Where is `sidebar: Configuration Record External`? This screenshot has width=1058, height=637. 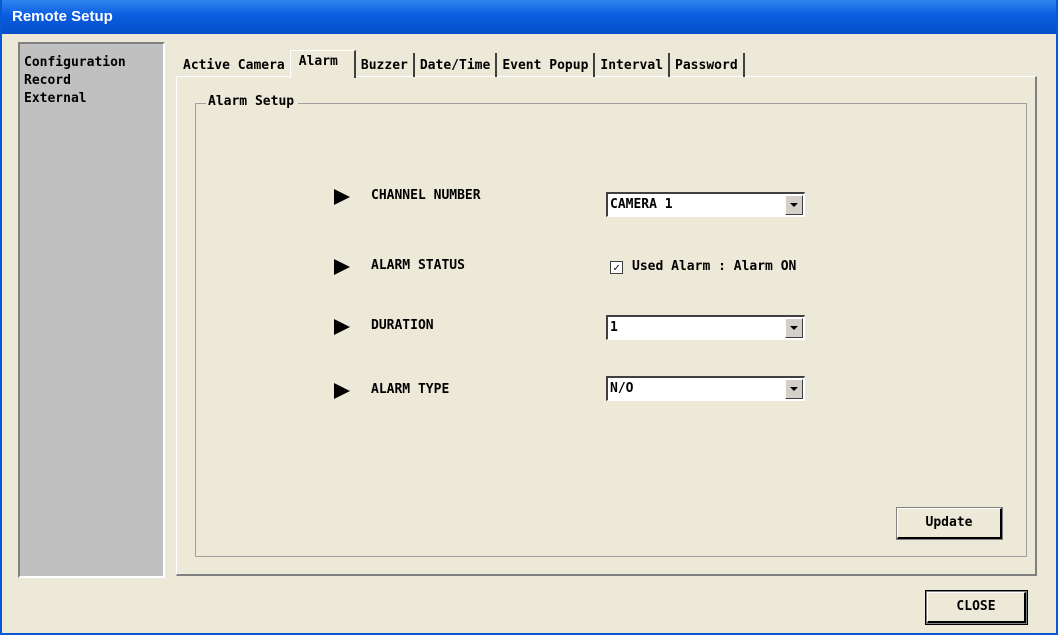
sidebar: Configuration Record External is located at coordinates (91, 310).